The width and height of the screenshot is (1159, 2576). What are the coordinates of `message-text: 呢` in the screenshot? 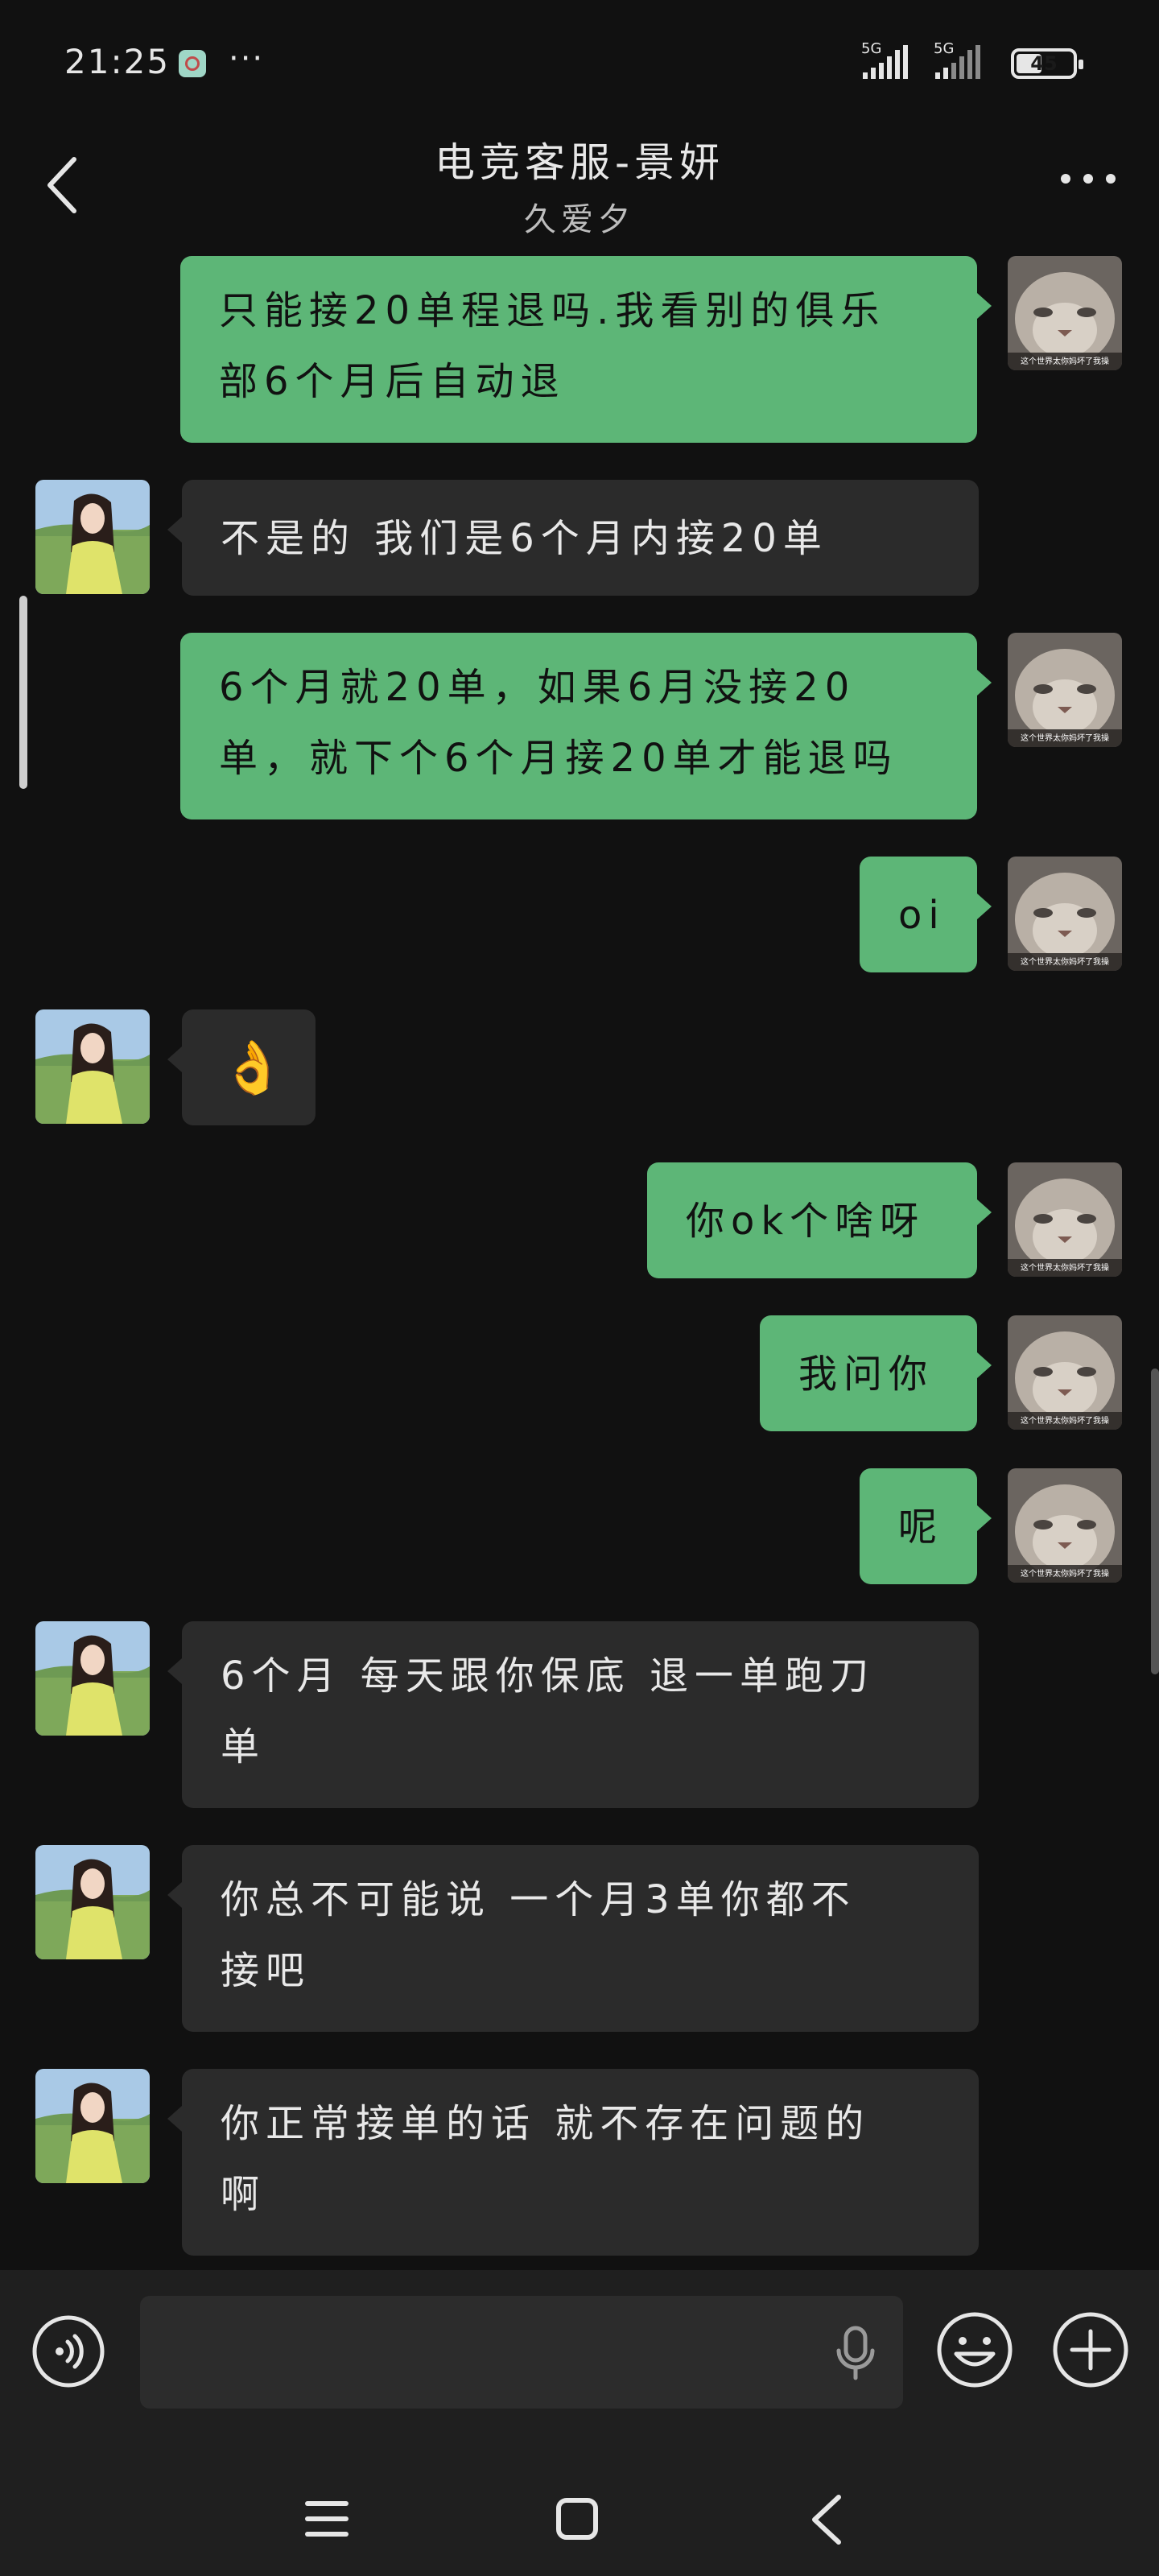 It's located at (921, 1527).